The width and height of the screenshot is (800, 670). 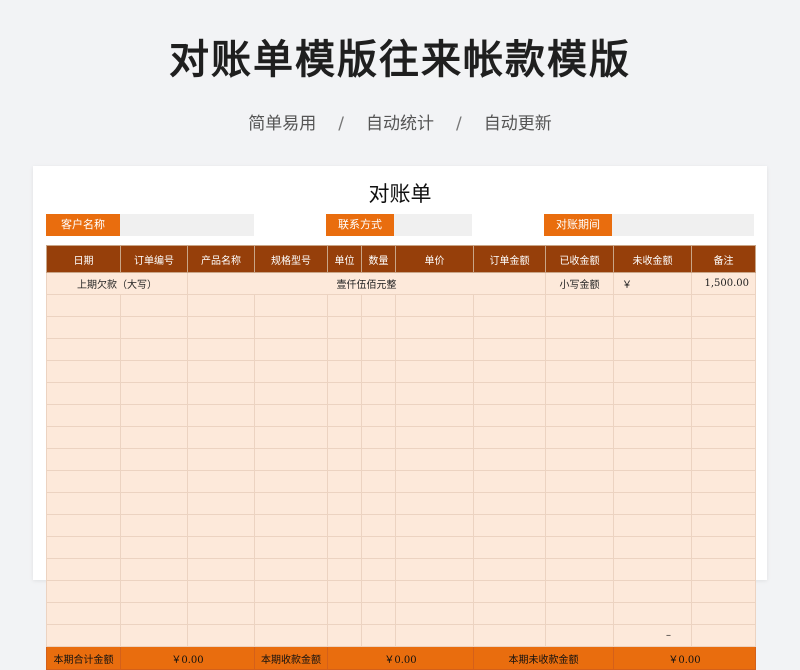 I want to click on previous-balance-row: 上期欠款（大写） 壹仟伍佰元整 小写金额 ￥ 1,500.00, so click(x=401, y=283).